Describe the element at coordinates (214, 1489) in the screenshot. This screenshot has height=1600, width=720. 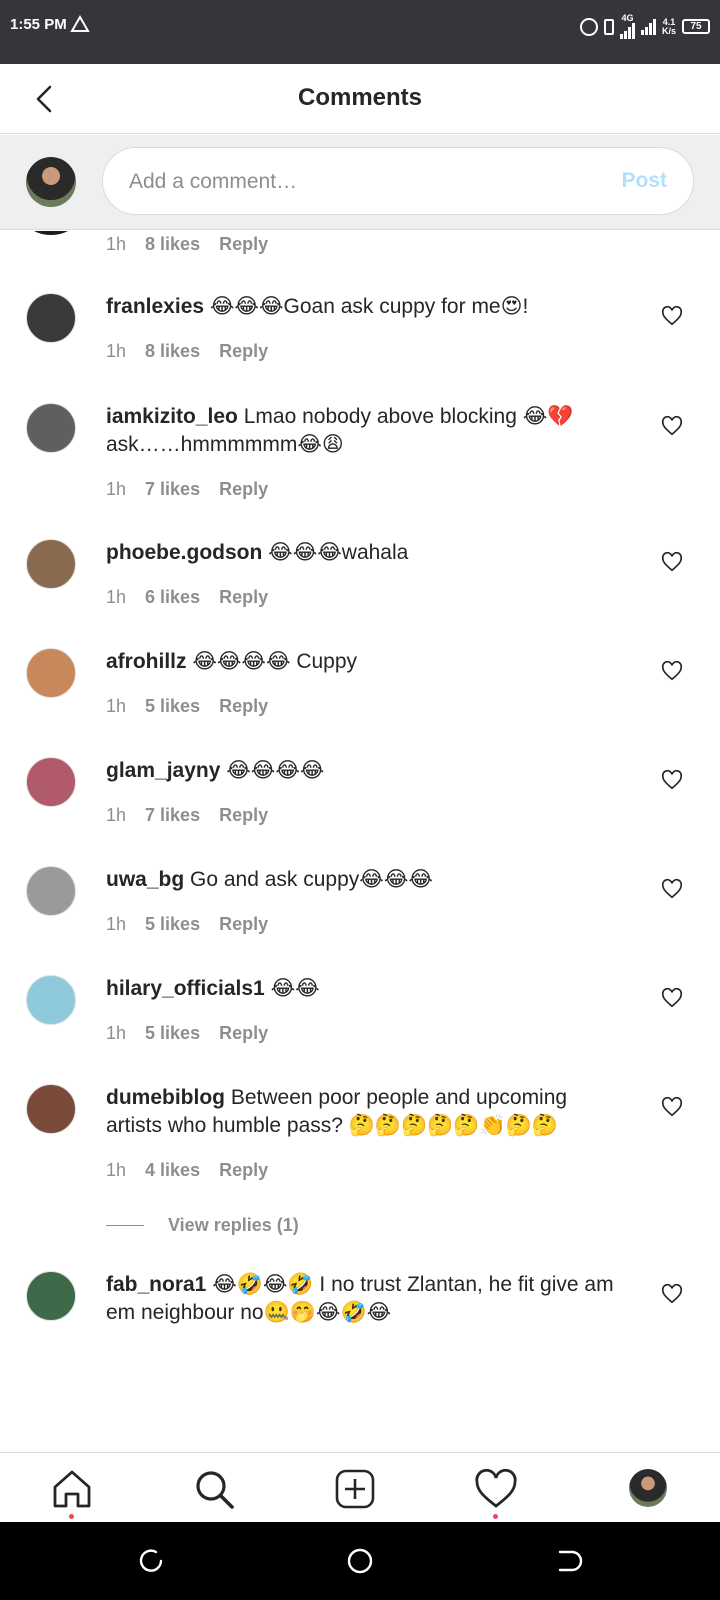
I see `search-icon` at that location.